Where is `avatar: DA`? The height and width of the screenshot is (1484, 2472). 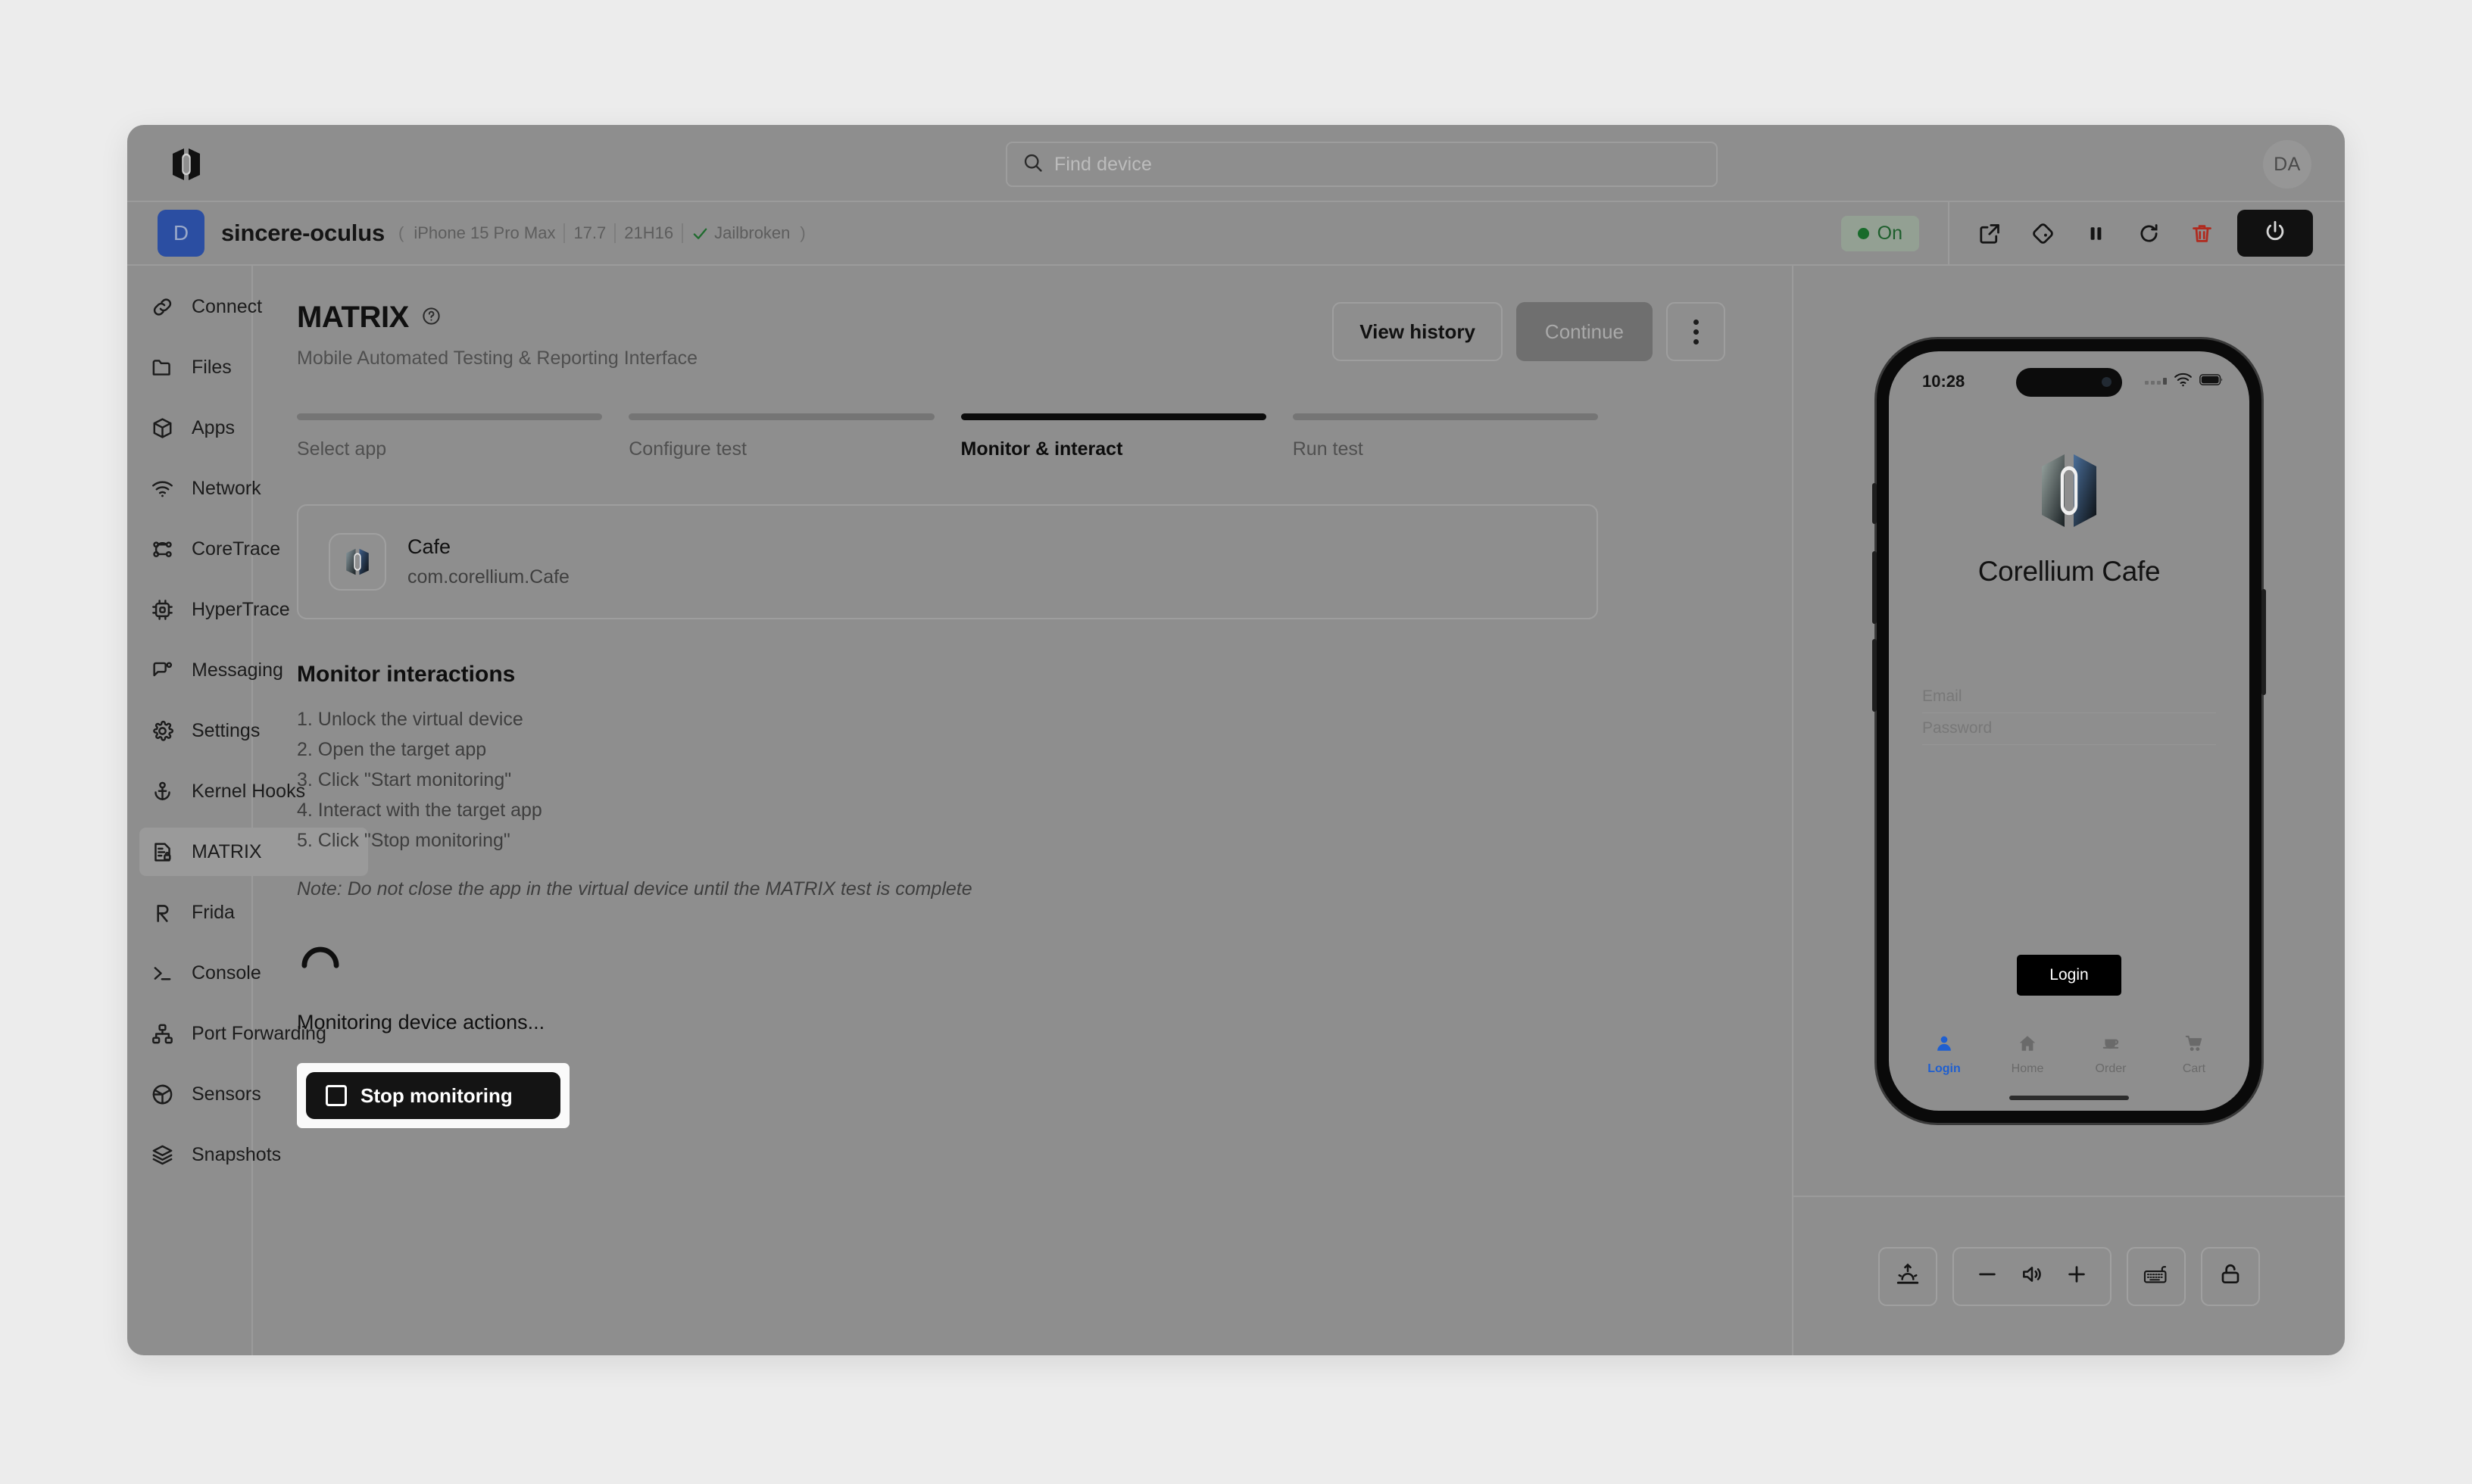
avatar: DA is located at coordinates (2287, 164).